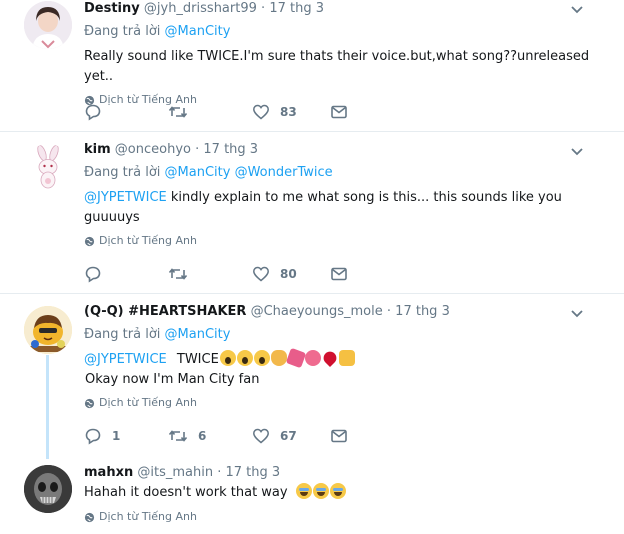  I want to click on text-line: @JYPETWICE TWICE, so click(344, 358).